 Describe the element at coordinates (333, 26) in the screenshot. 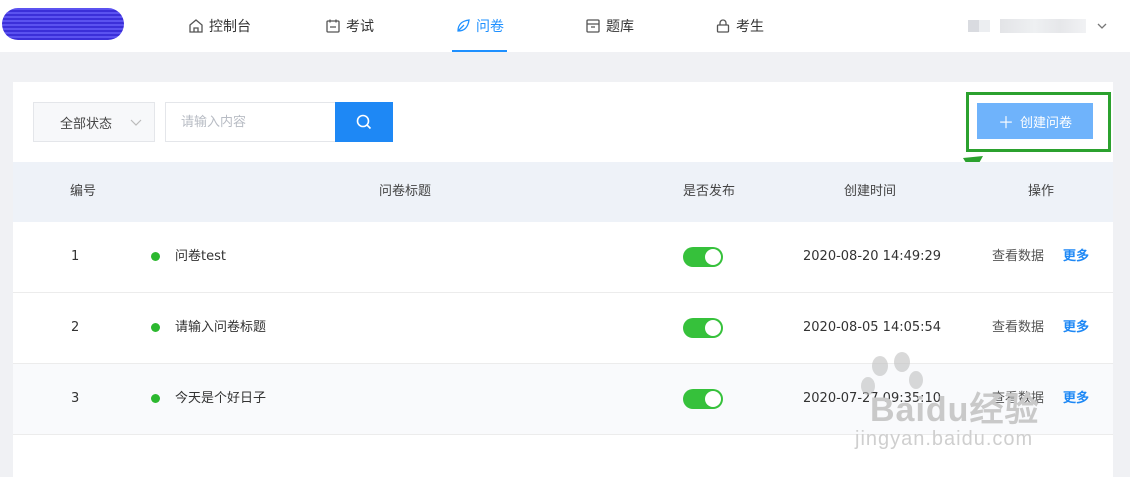

I see `calendar-icon` at that location.